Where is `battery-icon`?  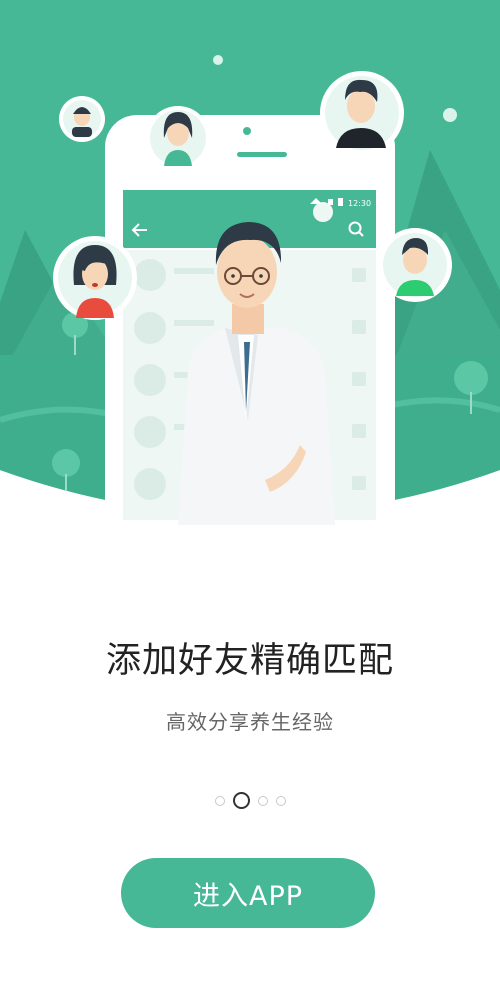
battery-icon is located at coordinates (340, 202).